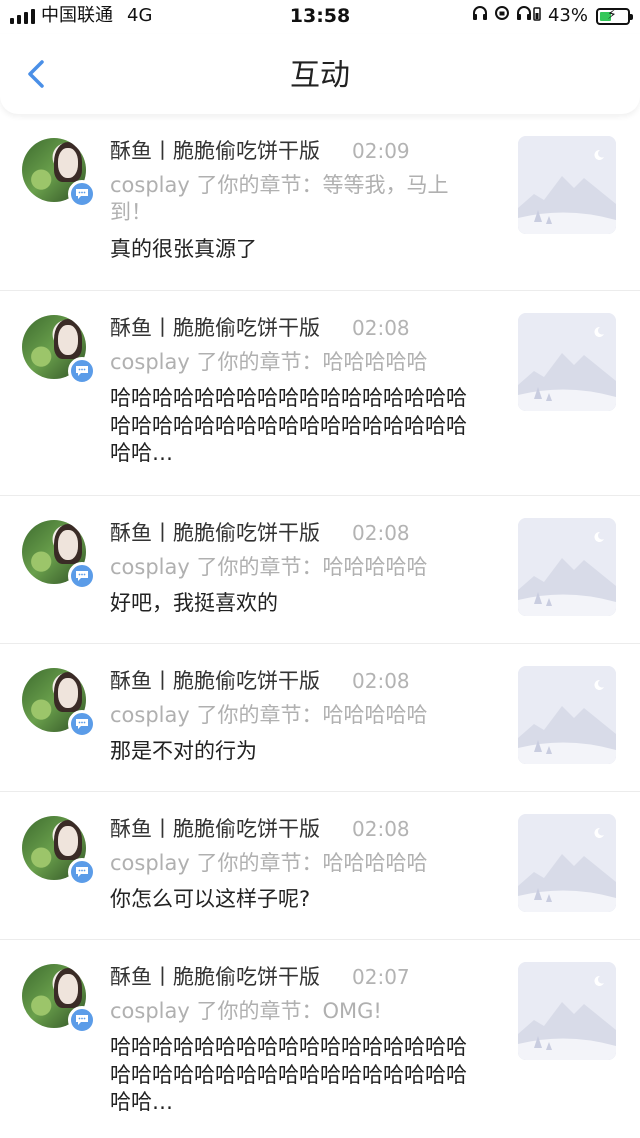 This screenshot has width=640, height=1138. I want to click on battery-icon: ⚡, so click(614, 15).